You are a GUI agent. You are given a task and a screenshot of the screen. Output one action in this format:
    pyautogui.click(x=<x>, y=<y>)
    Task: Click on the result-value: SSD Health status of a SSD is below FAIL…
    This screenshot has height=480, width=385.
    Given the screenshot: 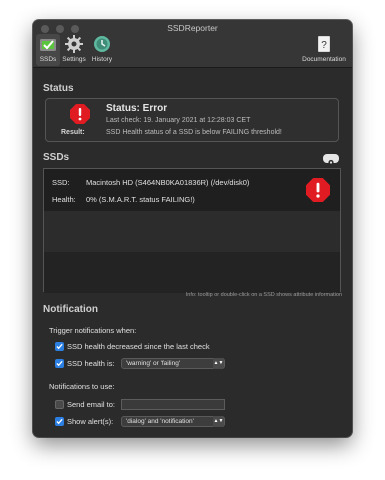 What is the action you would take?
    pyautogui.click(x=194, y=132)
    